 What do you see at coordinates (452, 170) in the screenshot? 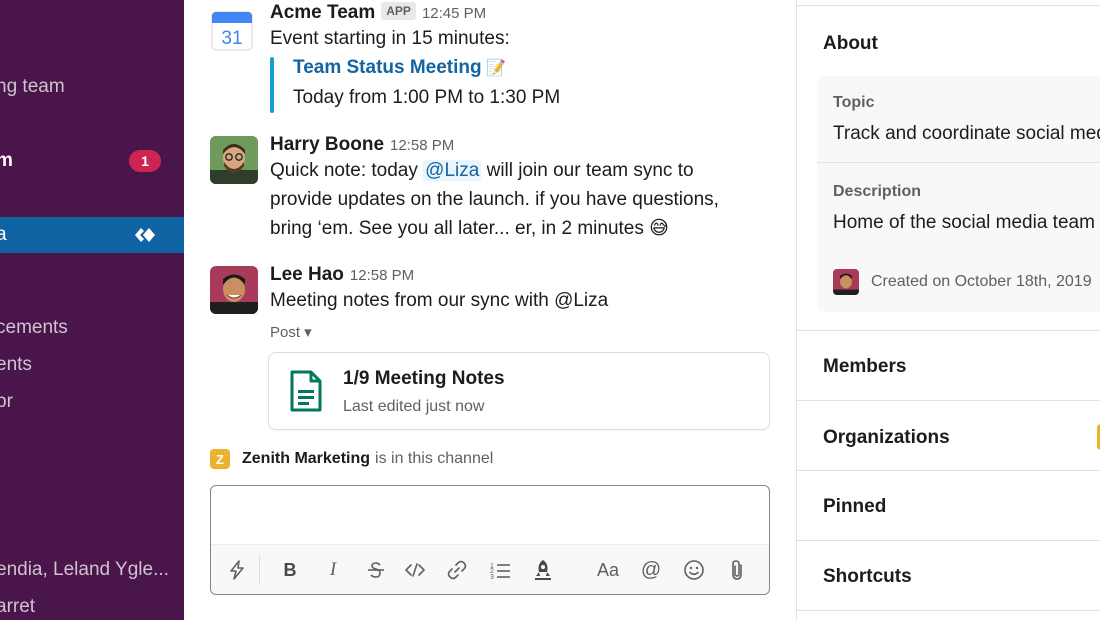
I see `user-mention: @Liza` at bounding box center [452, 170].